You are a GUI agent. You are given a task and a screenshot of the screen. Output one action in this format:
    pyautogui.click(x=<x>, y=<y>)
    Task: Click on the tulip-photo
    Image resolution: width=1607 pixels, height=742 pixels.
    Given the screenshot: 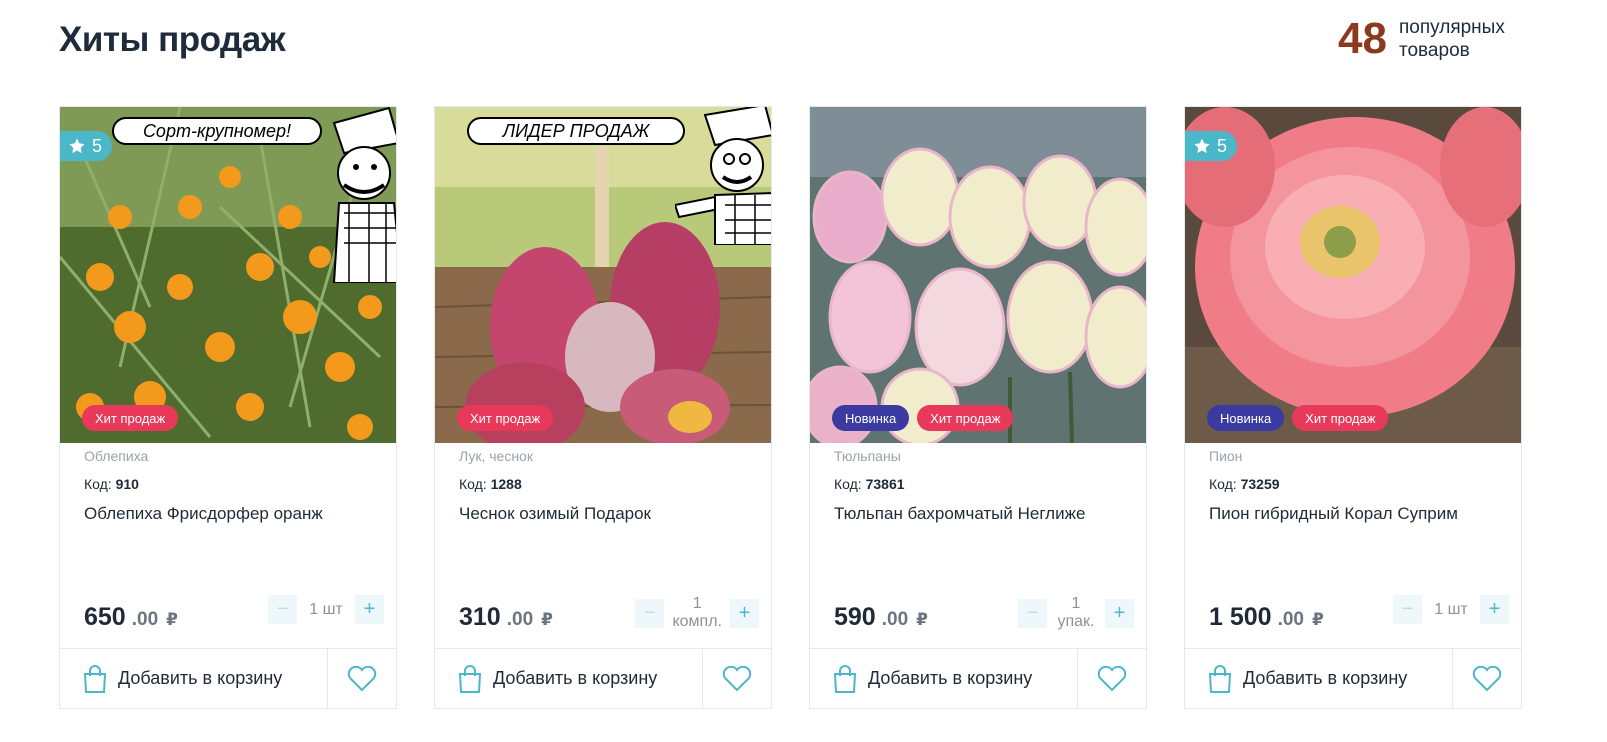 What is the action you would take?
    pyautogui.click(x=978, y=275)
    